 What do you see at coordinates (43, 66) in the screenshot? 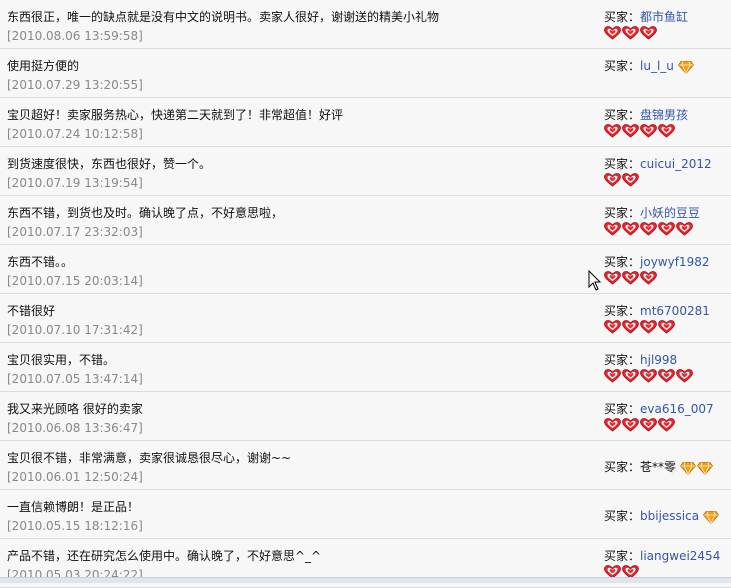
I see `review-comment: 使用挺方便的` at bounding box center [43, 66].